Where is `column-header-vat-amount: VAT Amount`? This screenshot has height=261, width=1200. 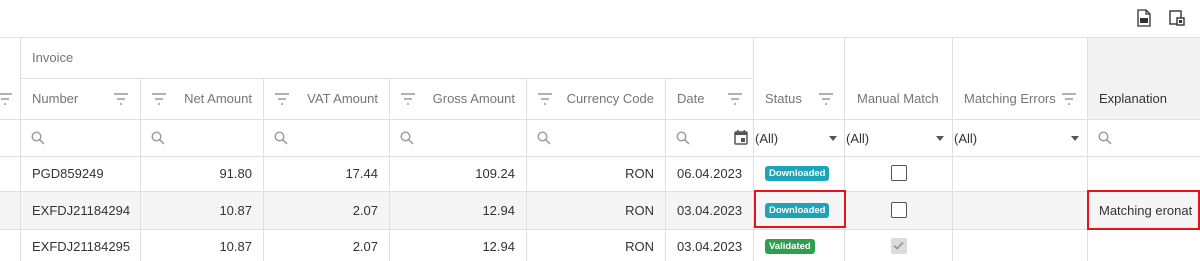
column-header-vat-amount: VAT Amount is located at coordinates (335, 98).